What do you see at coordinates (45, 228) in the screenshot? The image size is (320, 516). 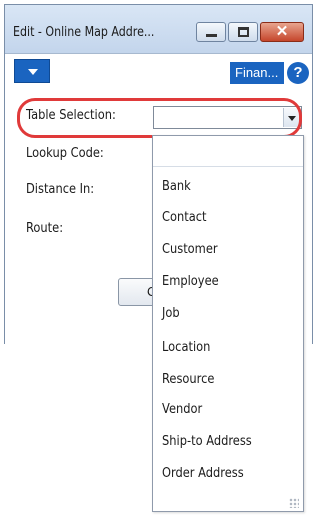 I see `route-label: Route:` at bounding box center [45, 228].